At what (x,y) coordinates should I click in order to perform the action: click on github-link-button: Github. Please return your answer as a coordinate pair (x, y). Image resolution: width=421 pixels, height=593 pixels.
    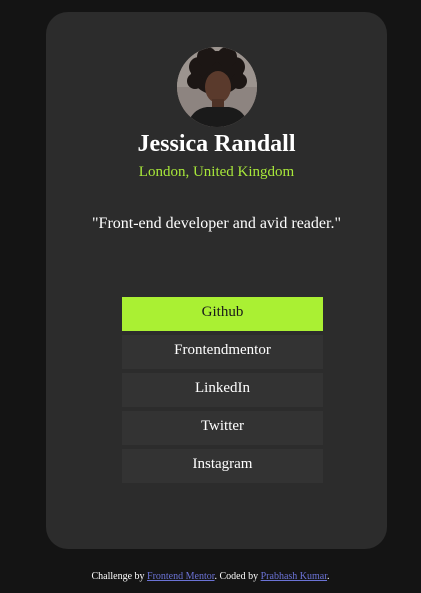
    Looking at the image, I should click on (222, 314).